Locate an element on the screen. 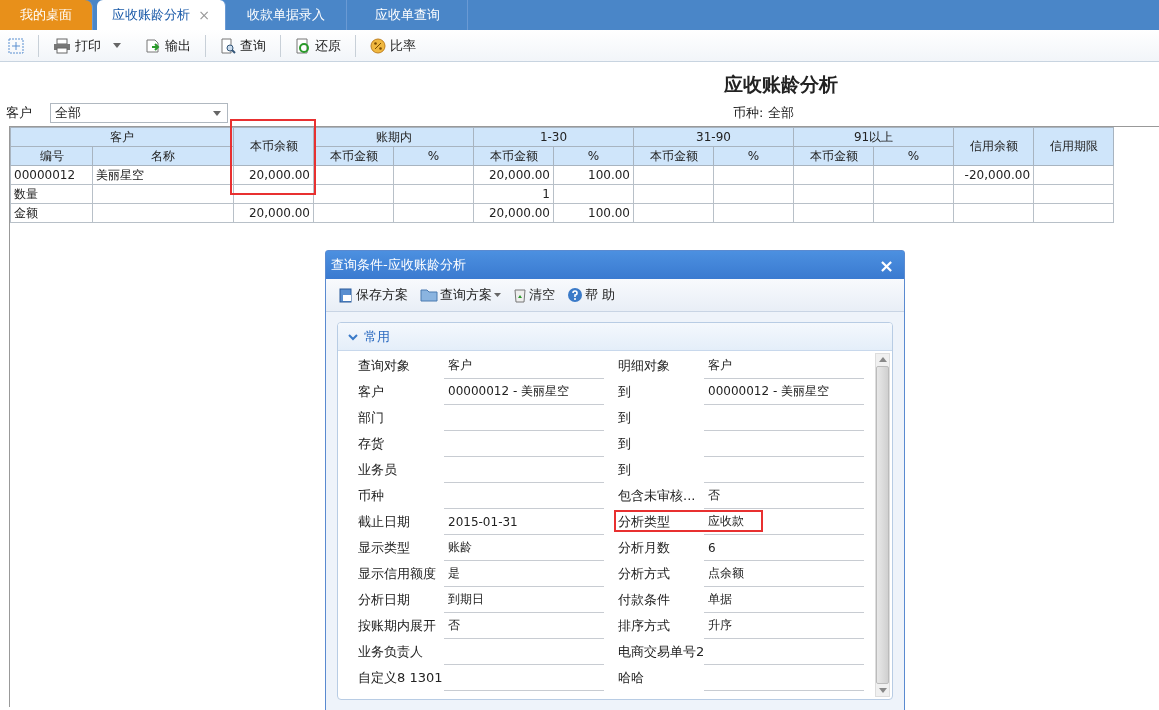 The height and width of the screenshot is (710, 1159). table-cell: 数量 is located at coordinates (51, 194).